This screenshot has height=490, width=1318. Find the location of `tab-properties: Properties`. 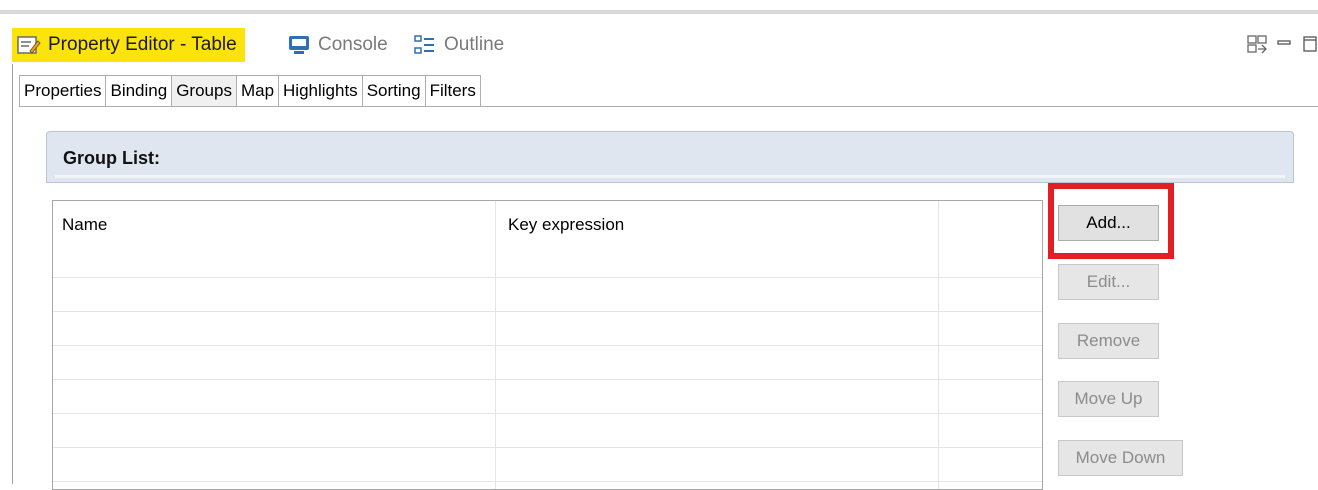

tab-properties: Properties is located at coordinates (62, 91).